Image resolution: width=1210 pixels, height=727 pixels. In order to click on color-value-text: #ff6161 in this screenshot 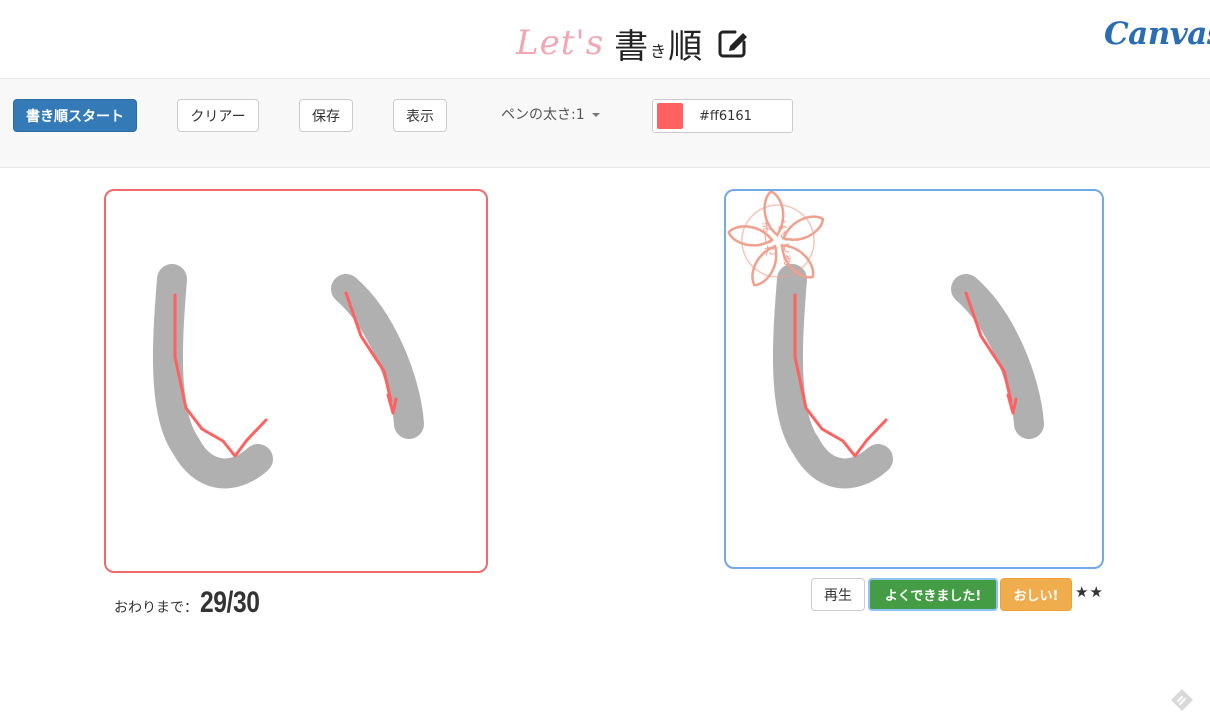, I will do `click(725, 116)`.